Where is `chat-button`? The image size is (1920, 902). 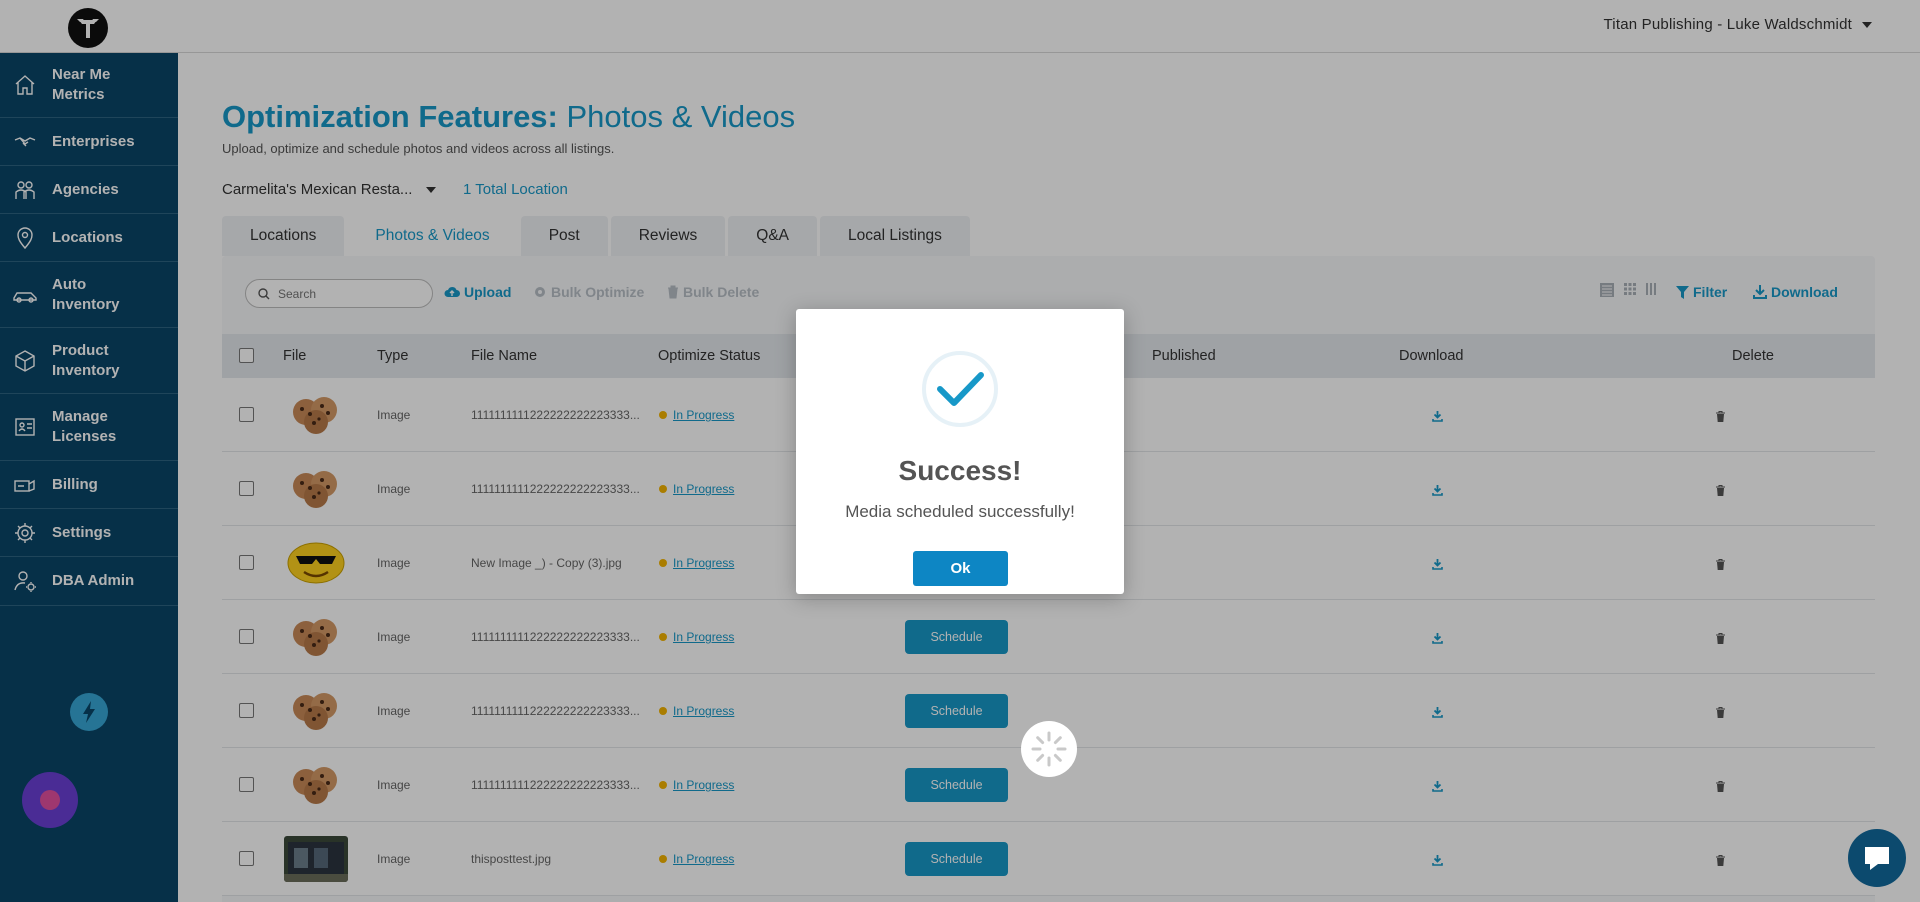
chat-button is located at coordinates (1877, 858).